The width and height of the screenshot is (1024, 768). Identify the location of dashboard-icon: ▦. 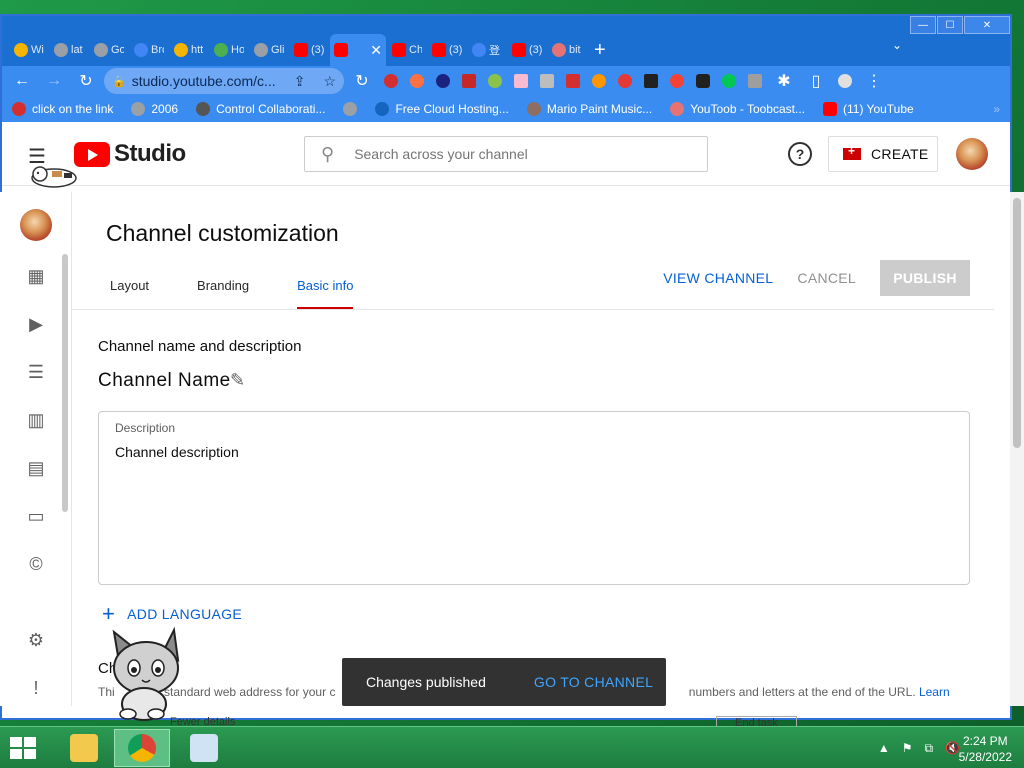
(36, 276).